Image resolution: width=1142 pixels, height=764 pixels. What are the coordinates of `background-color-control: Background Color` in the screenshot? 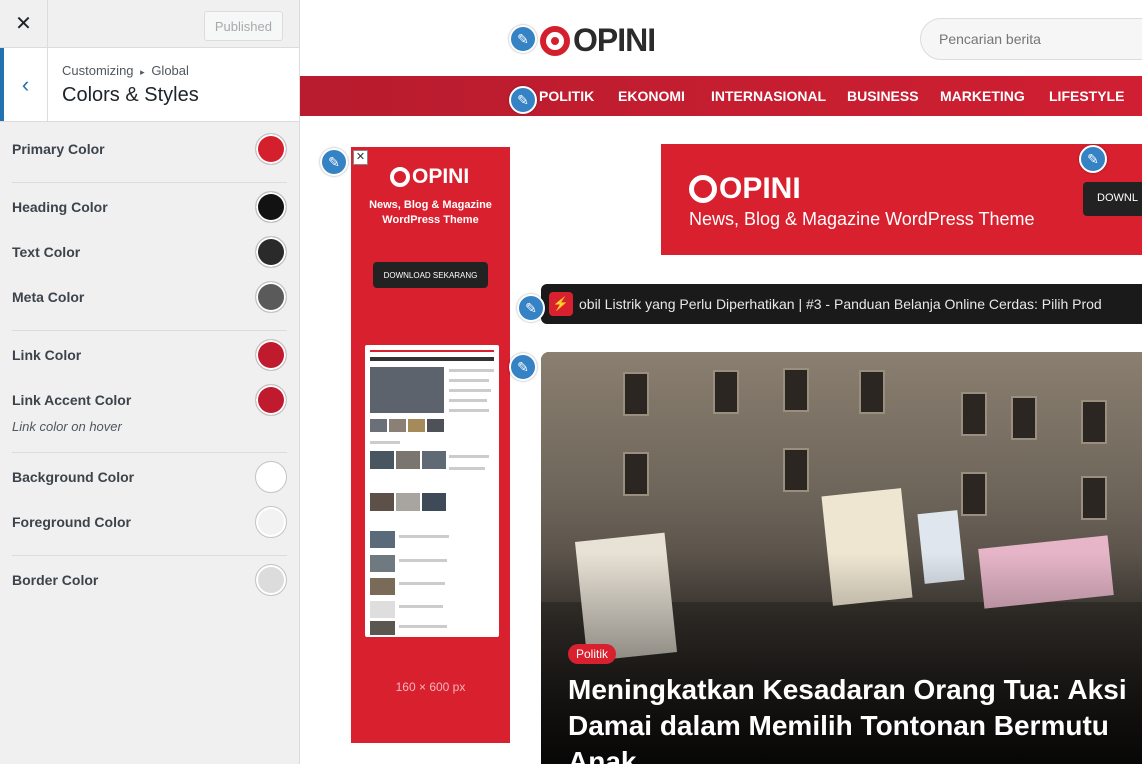 It's located at (149, 477).